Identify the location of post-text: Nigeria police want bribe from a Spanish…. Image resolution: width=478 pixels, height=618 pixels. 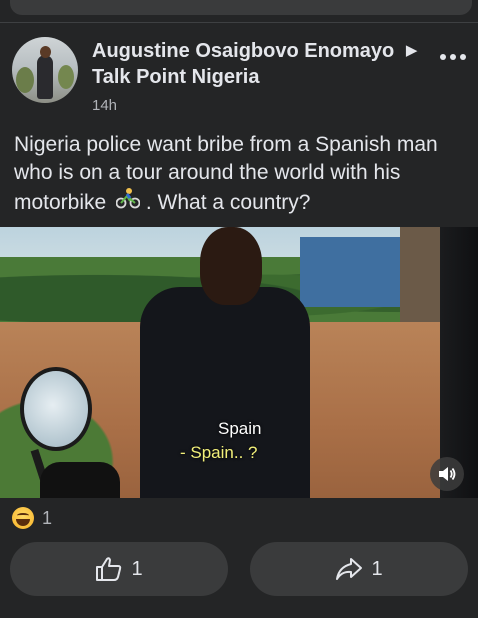
(241, 174).